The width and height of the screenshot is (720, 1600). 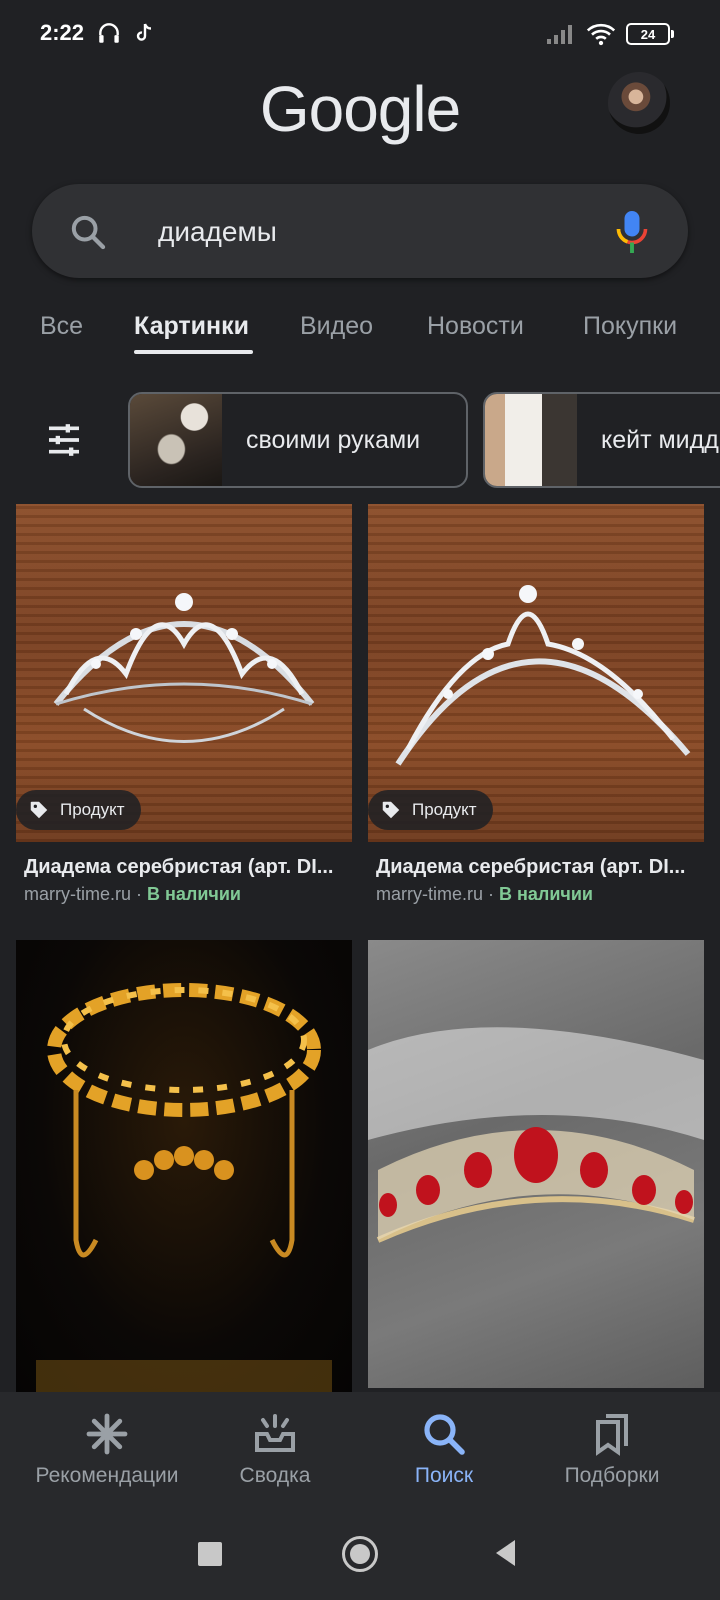 I want to click on status-right-icons: 24, so click(x=610, y=34).